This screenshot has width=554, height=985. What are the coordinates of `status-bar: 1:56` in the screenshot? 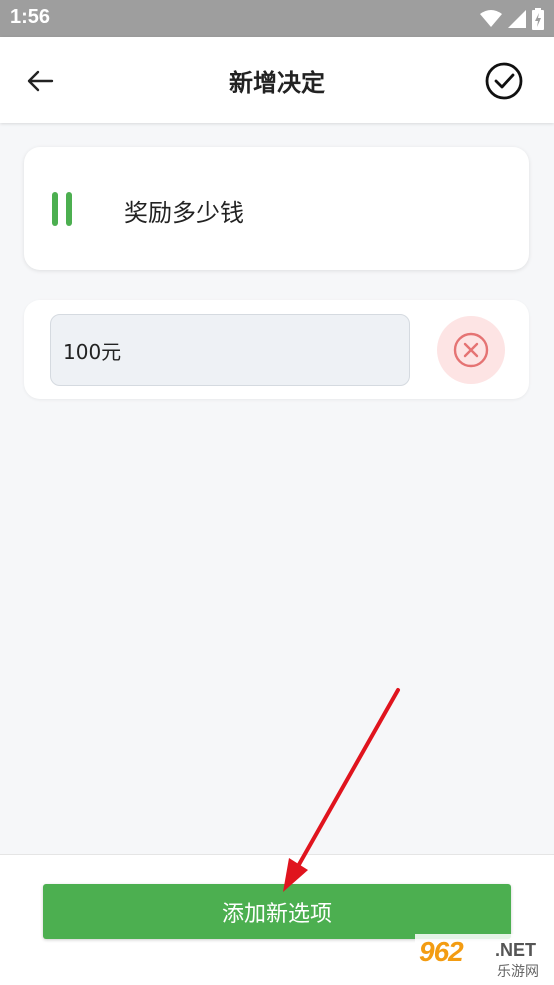 It's located at (277, 18).